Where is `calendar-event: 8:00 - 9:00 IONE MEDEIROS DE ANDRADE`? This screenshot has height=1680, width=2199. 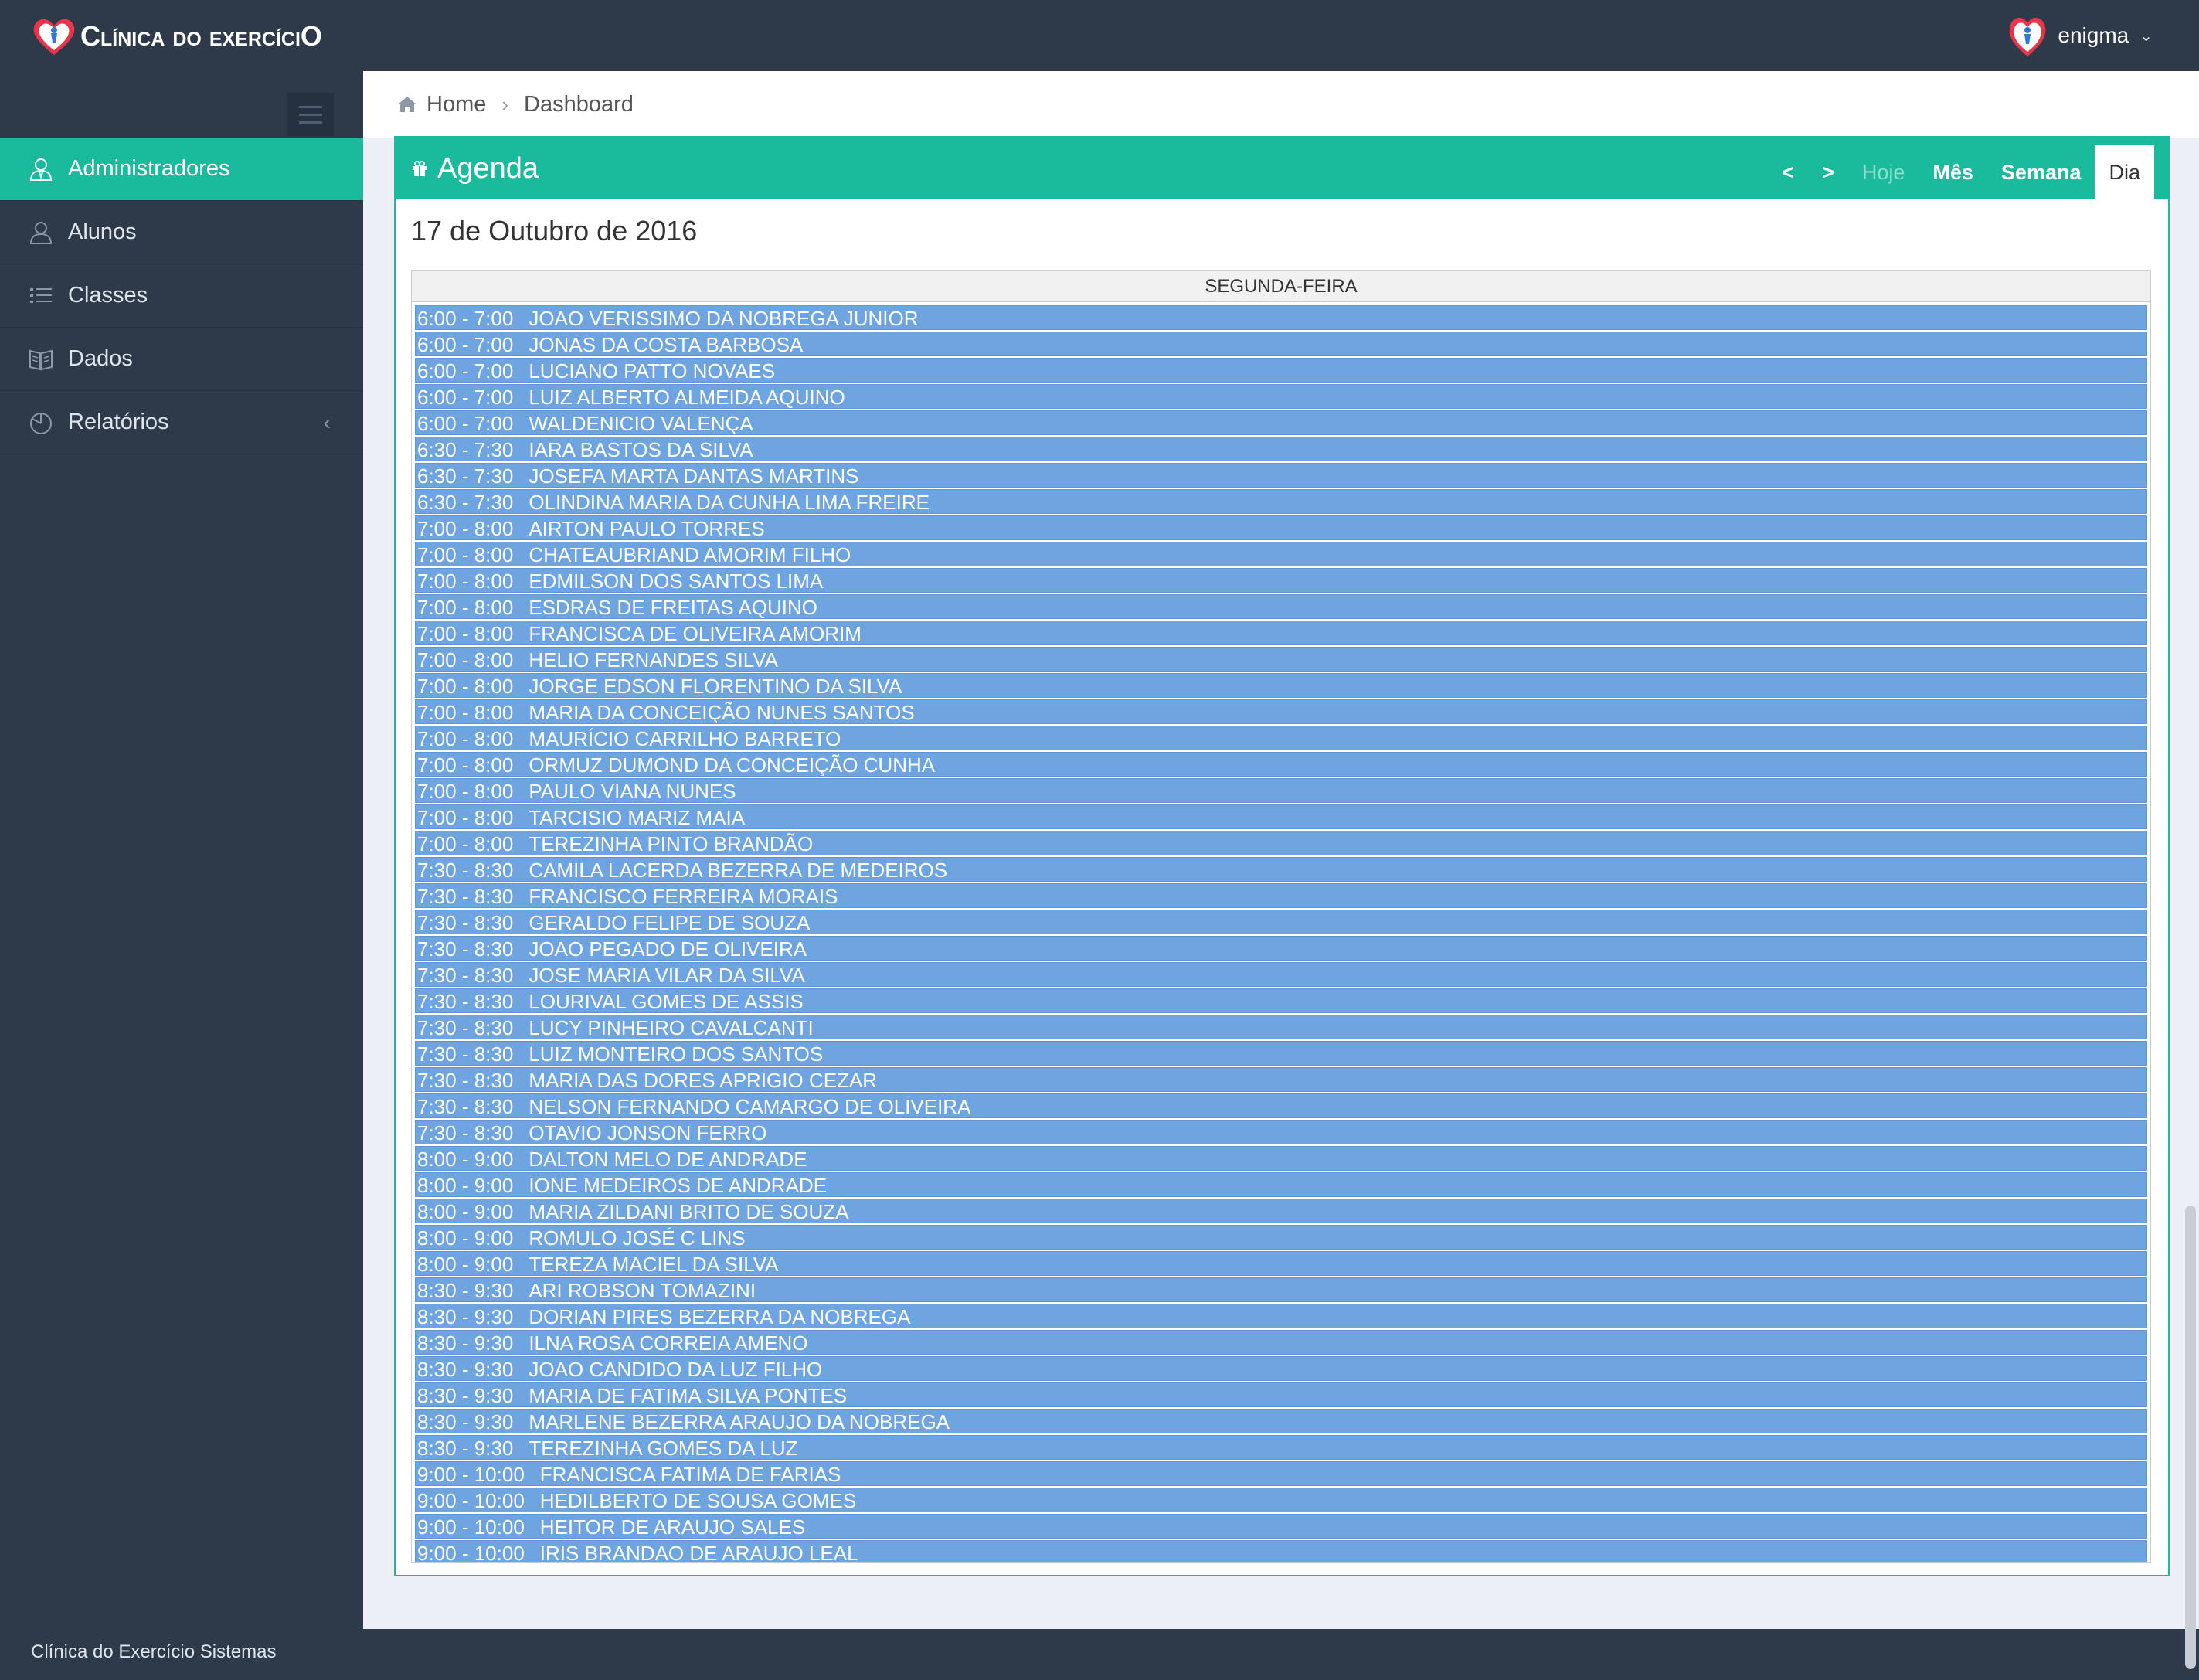 calendar-event: 8:00 - 9:00 IONE MEDEIROS DE ANDRADE is located at coordinates (1281, 1184).